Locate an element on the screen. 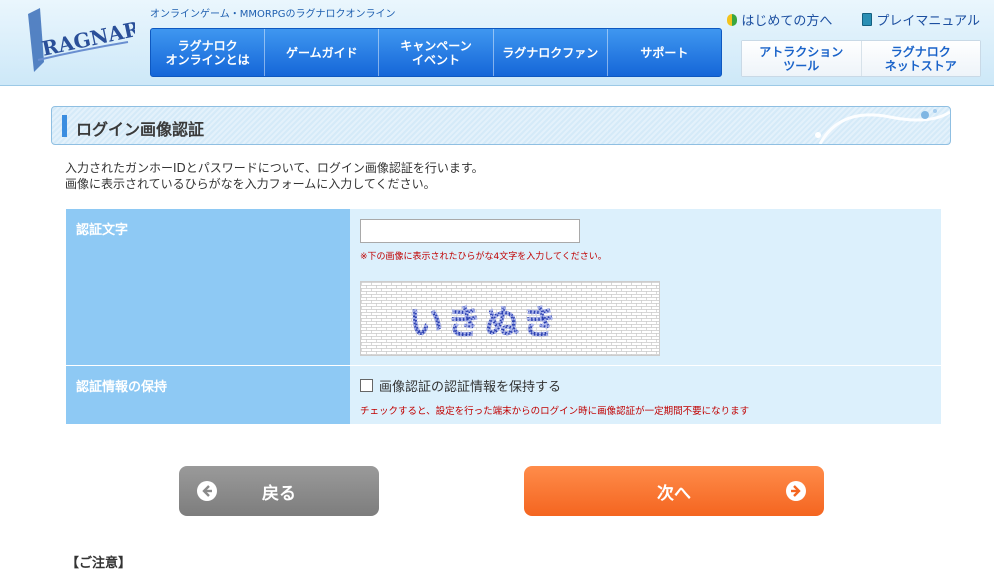  auth-code-note: ※下の画像に表示されたひらがな4文字を入力してください。 is located at coordinates (483, 257).